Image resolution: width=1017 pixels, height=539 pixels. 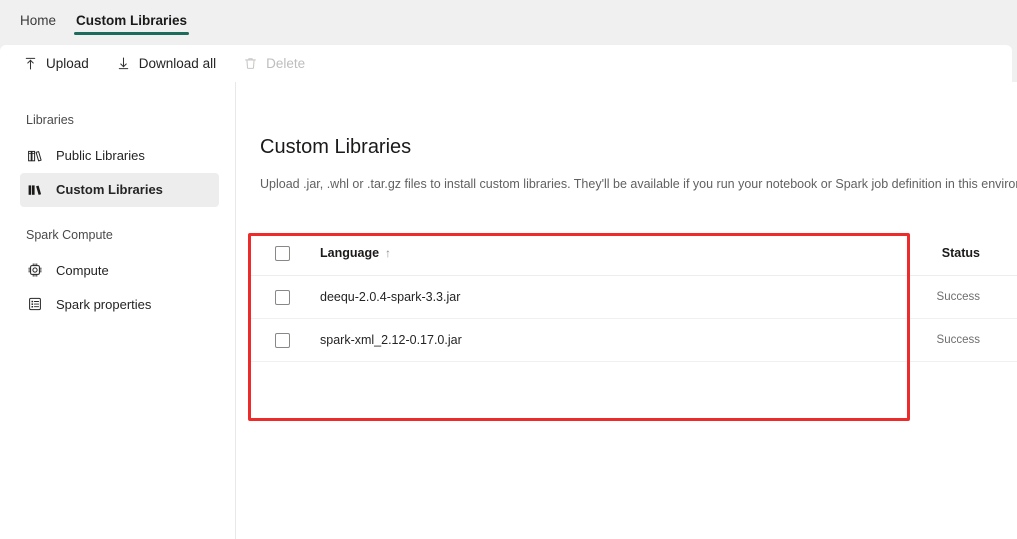 I want to click on sidebar-item-spark-properties: Spark properties, so click(x=119, y=304).